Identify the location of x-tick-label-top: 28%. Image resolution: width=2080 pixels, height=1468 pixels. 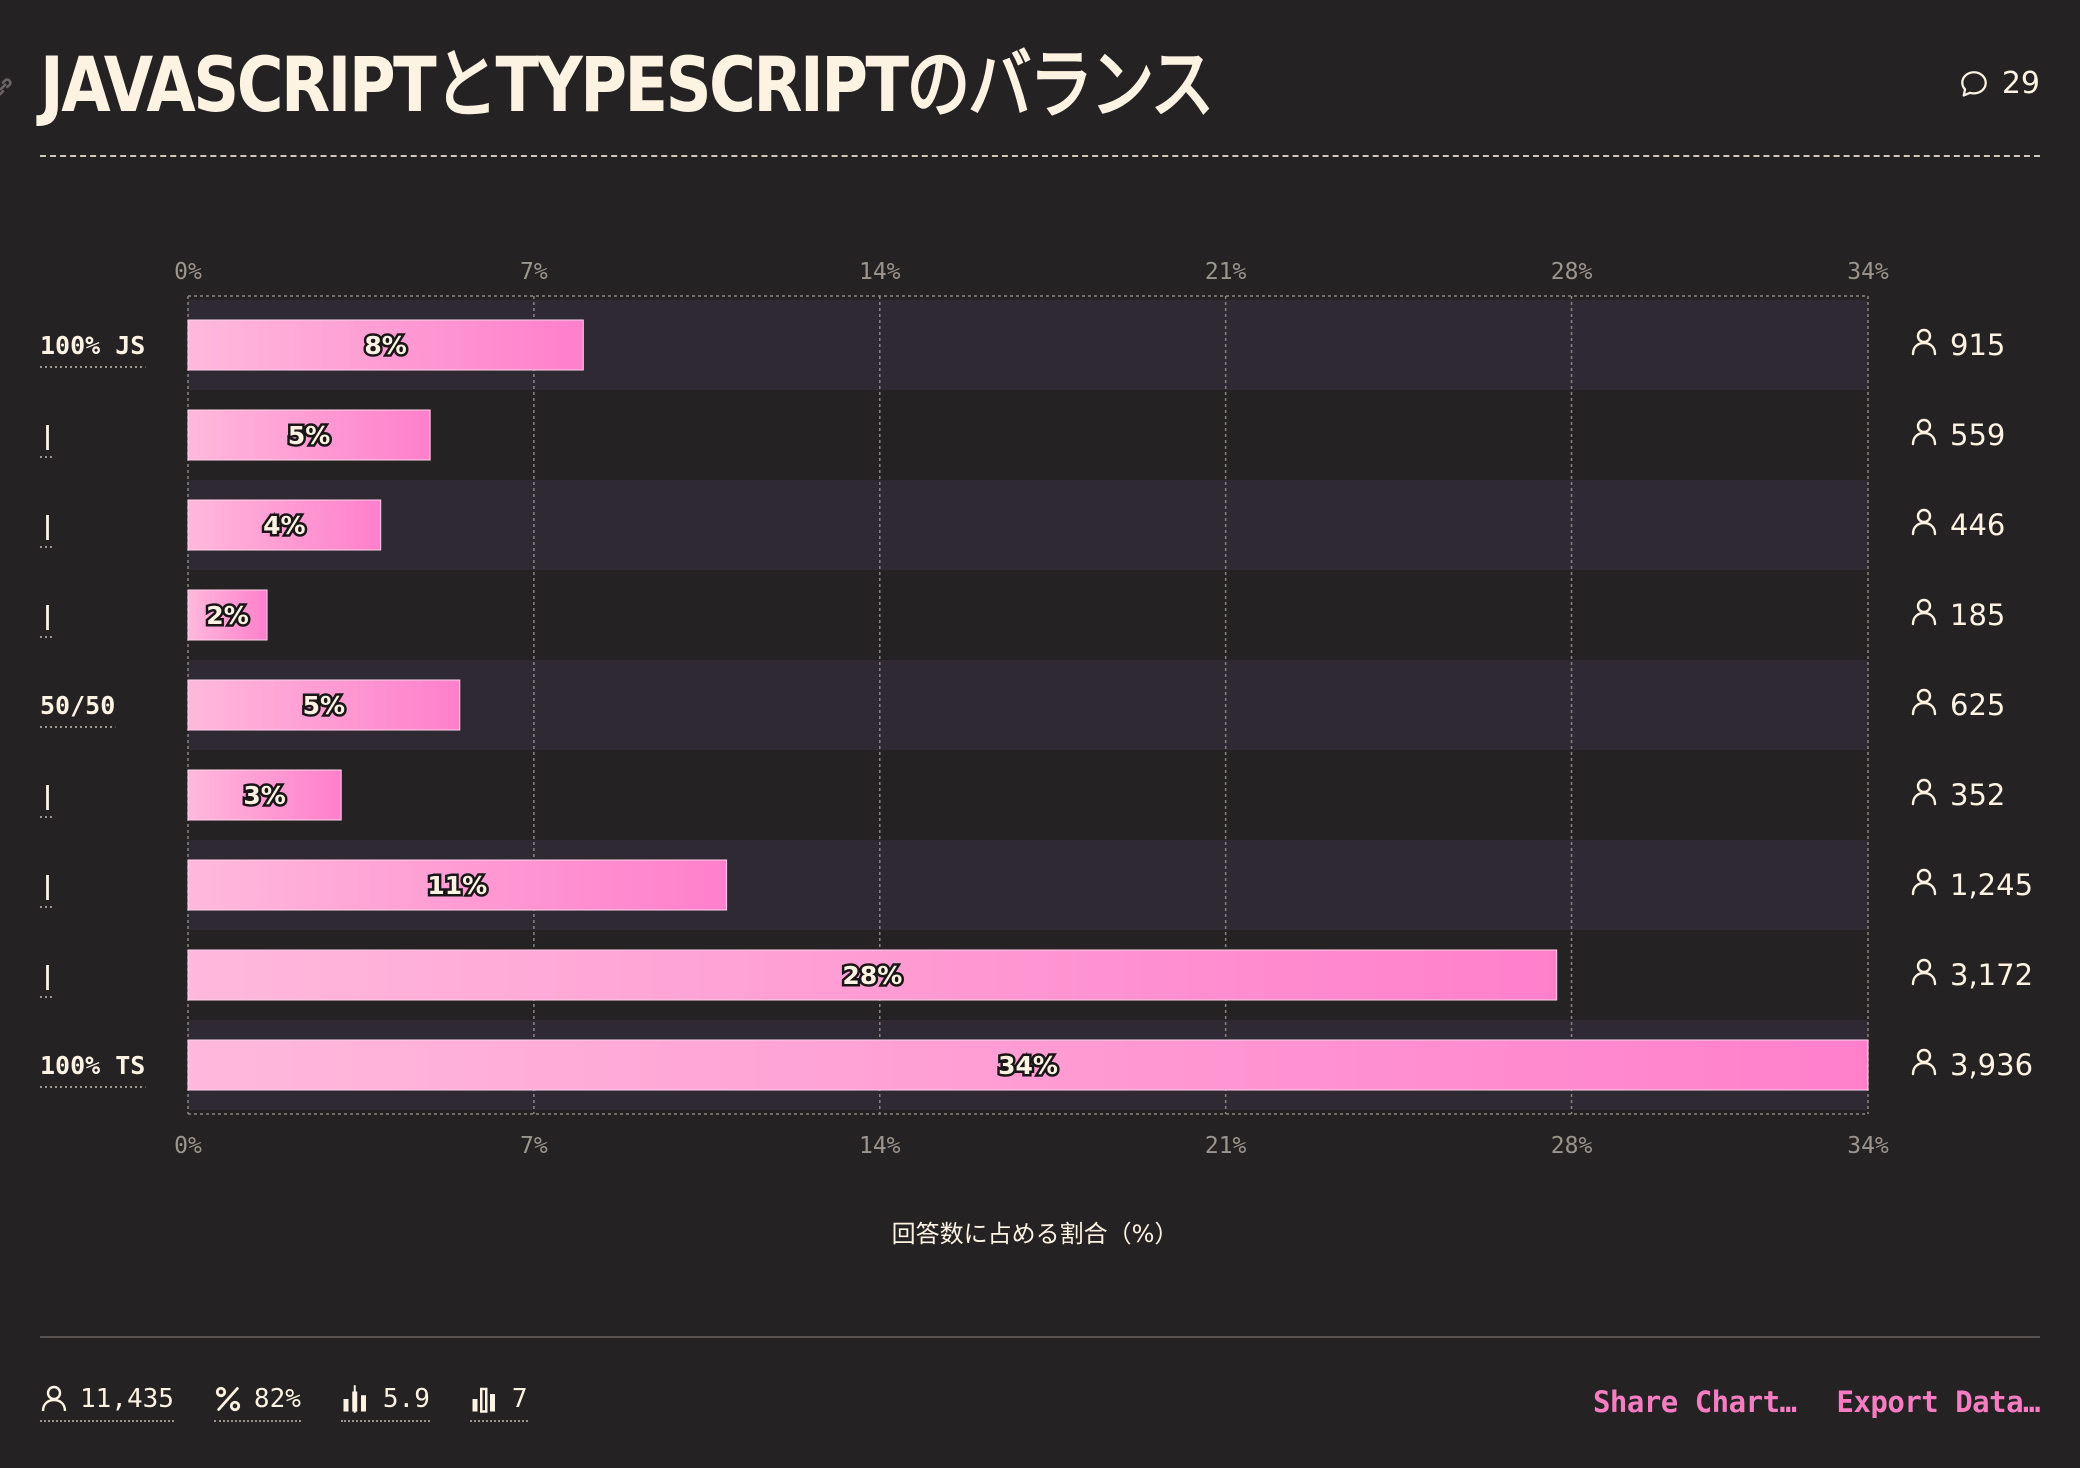
(1572, 272).